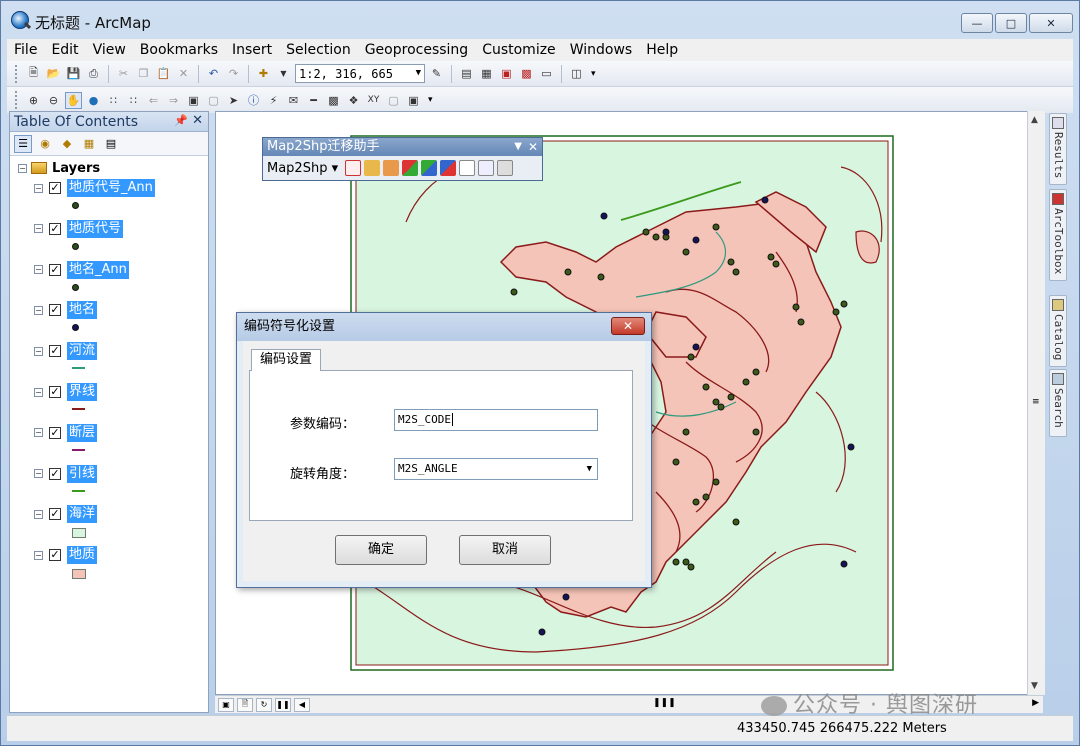 The image size is (1080, 746). I want to click on select-features-icon: ▣, so click(193, 100).